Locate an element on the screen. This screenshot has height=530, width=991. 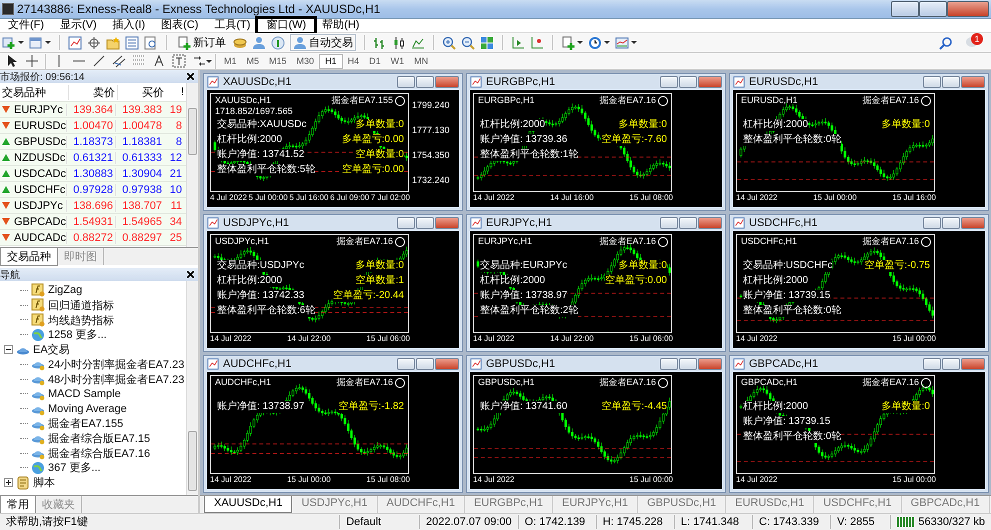
symbol-name: GBPCADc is located at coordinates (40, 222).